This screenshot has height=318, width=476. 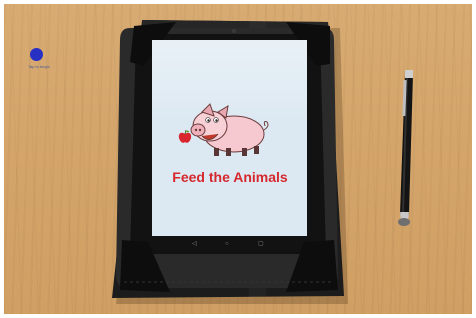 I want to click on front-camera, so click(x=234, y=31).